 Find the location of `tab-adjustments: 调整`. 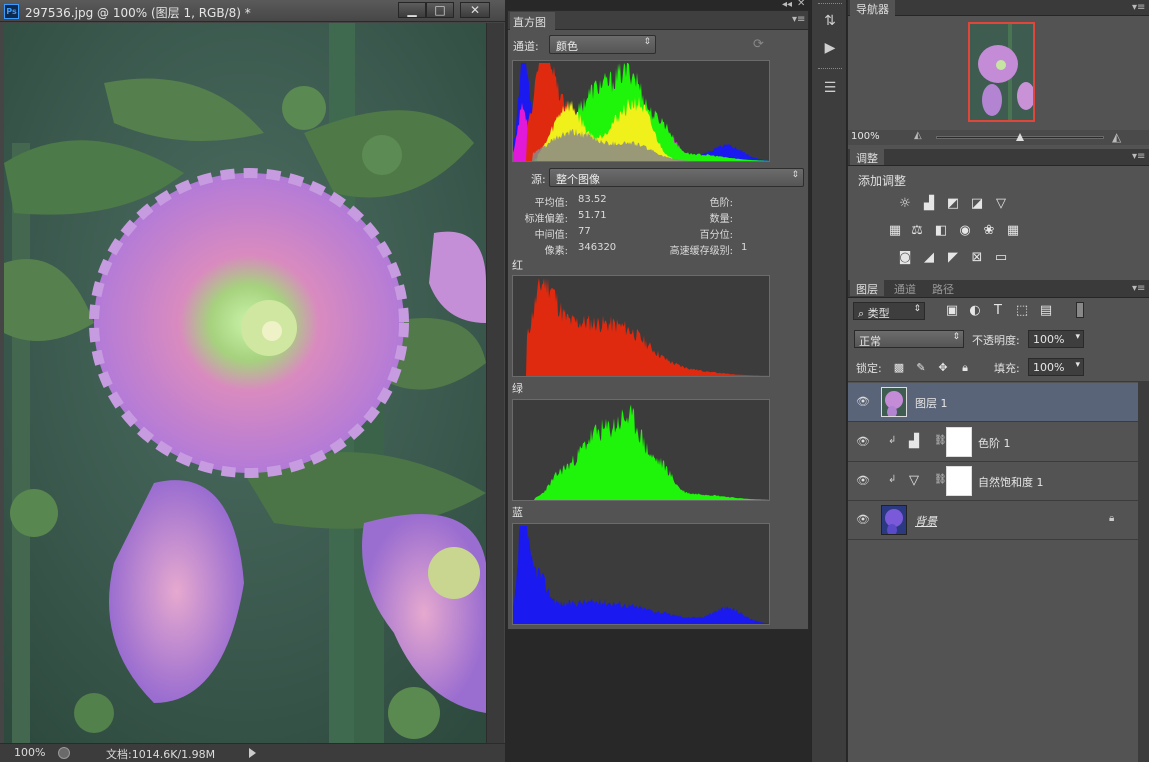

tab-adjustments: 调整 is located at coordinates (867, 157).